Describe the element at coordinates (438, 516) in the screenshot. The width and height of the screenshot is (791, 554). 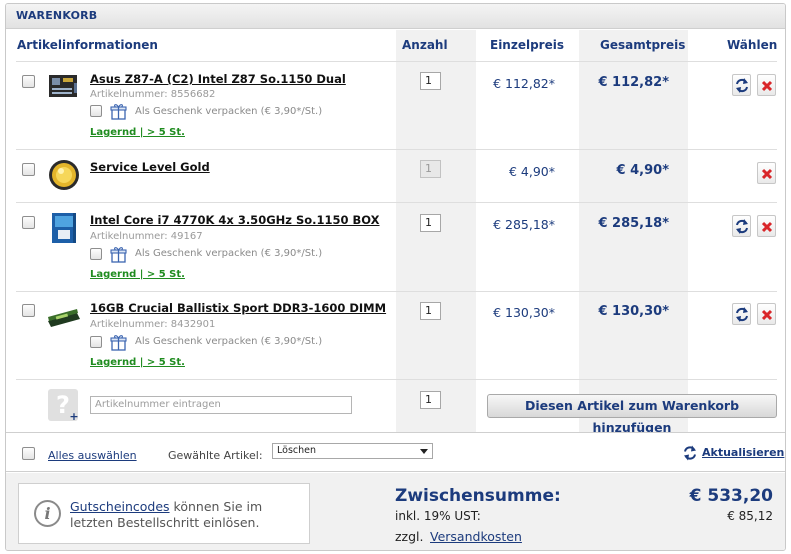
I see `vat-label: inkl. 19% UST:` at that location.